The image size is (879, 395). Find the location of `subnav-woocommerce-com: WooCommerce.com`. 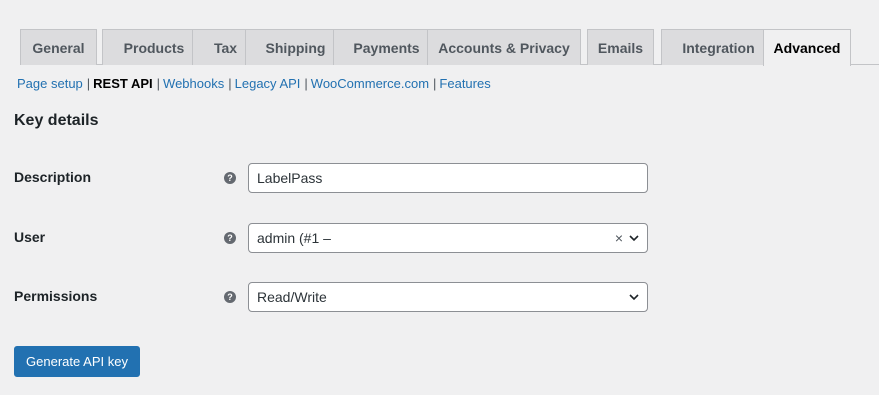

subnav-woocommerce-com: WooCommerce.com is located at coordinates (370, 83).